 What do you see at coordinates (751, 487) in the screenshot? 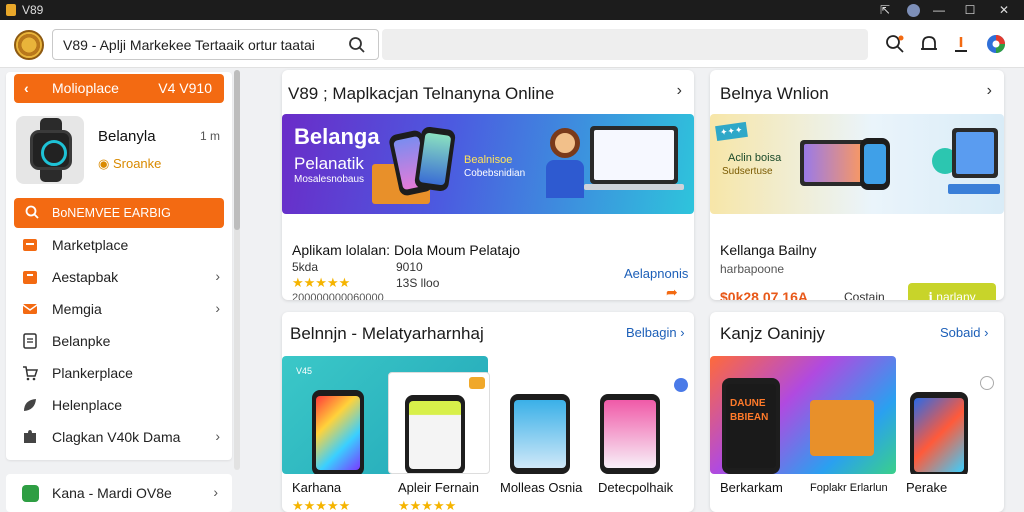
I see `app-tile-label: Berkarkam` at bounding box center [751, 487].